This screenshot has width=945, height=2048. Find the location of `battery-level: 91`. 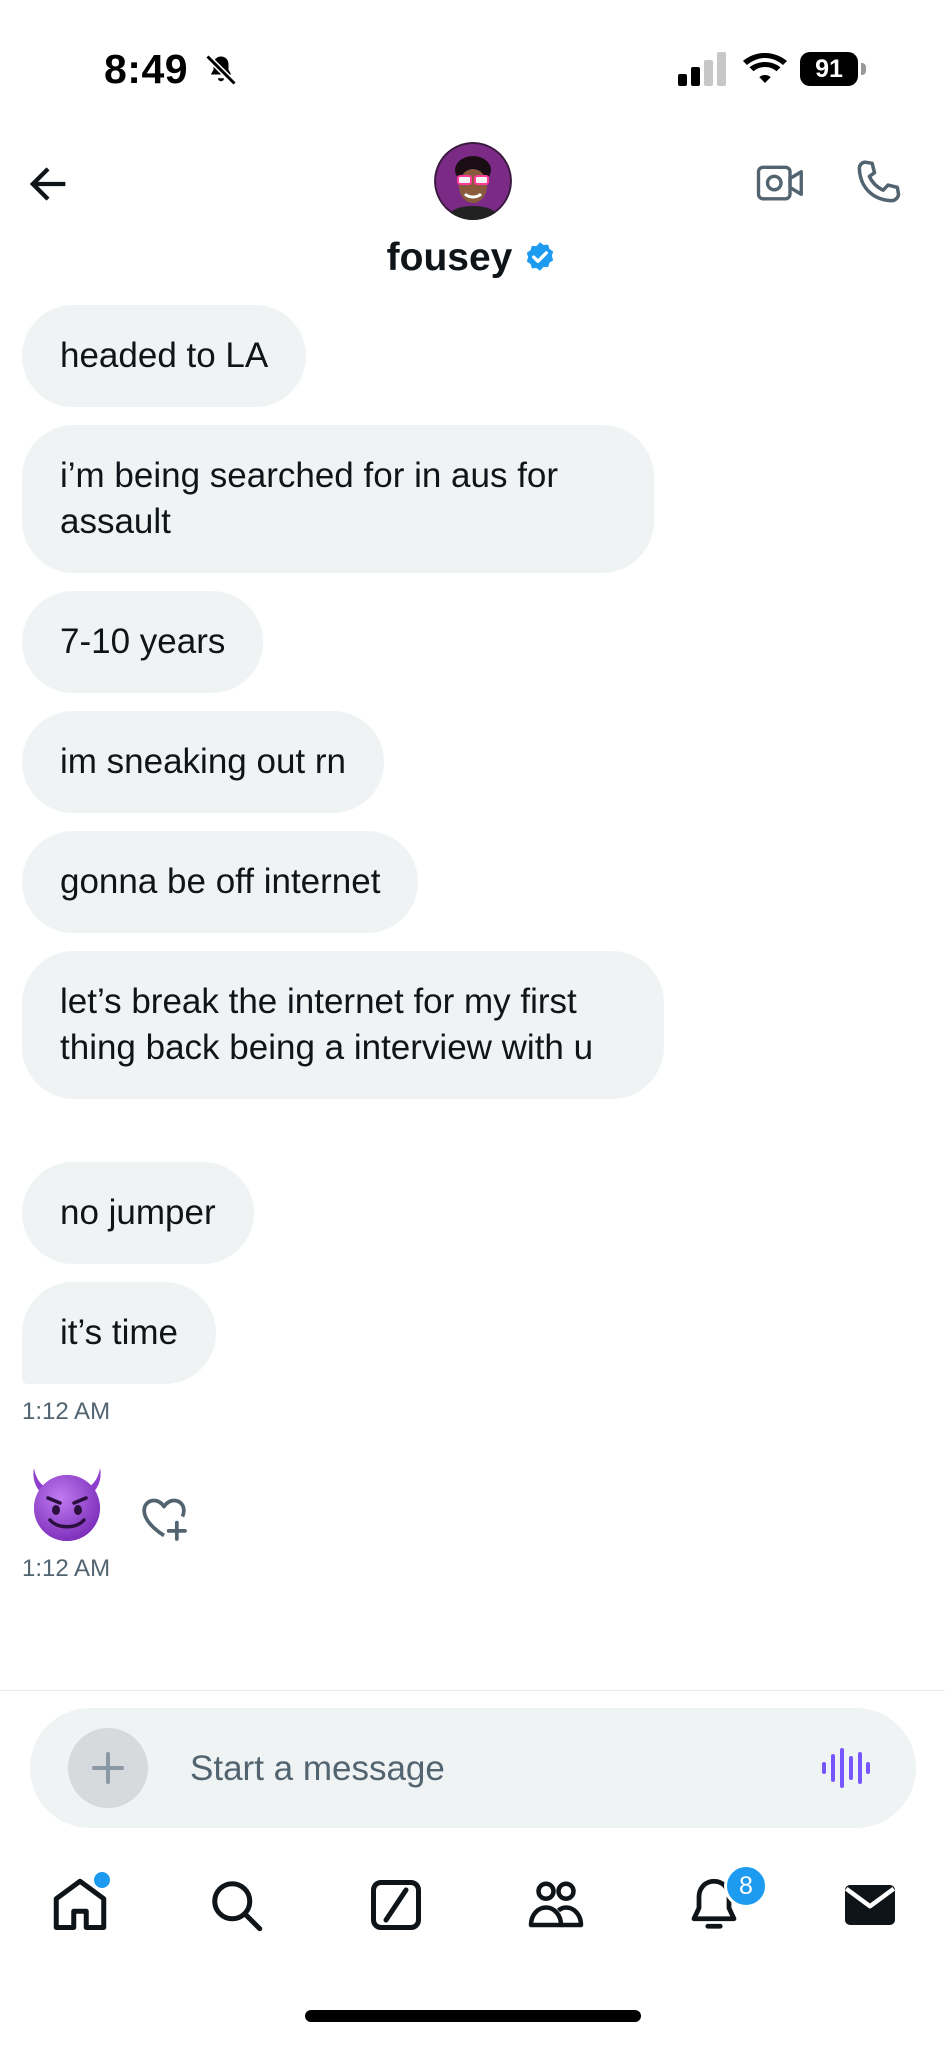

battery-level: 91 is located at coordinates (829, 69).